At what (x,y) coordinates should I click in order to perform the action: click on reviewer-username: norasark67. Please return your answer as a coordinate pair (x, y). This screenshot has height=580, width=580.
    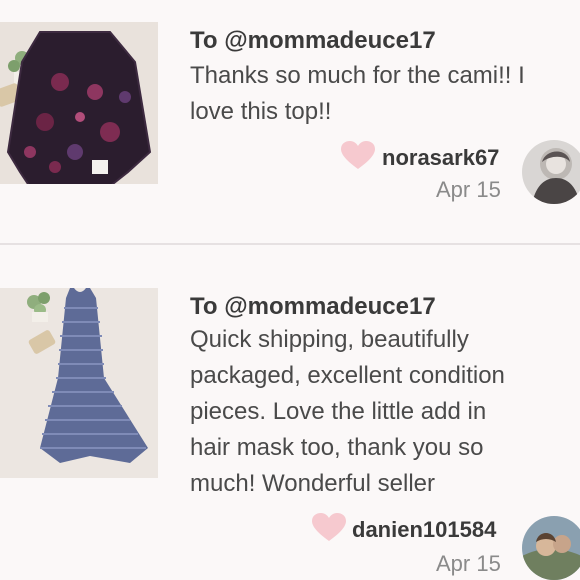
    Looking at the image, I should click on (440, 158).